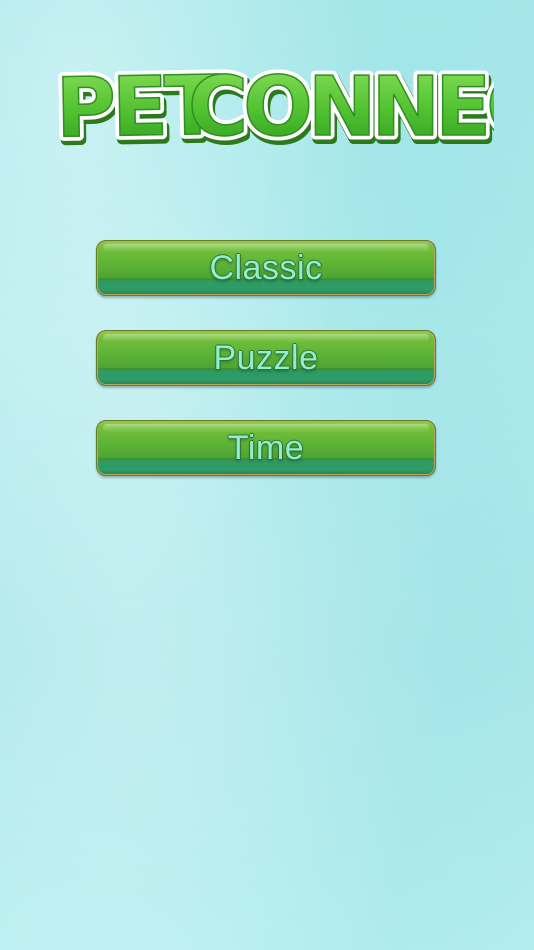 The height and width of the screenshot is (950, 534). Describe the element at coordinates (341, 107) in the screenshot. I see `logo-word-connect: CONNECT` at that location.